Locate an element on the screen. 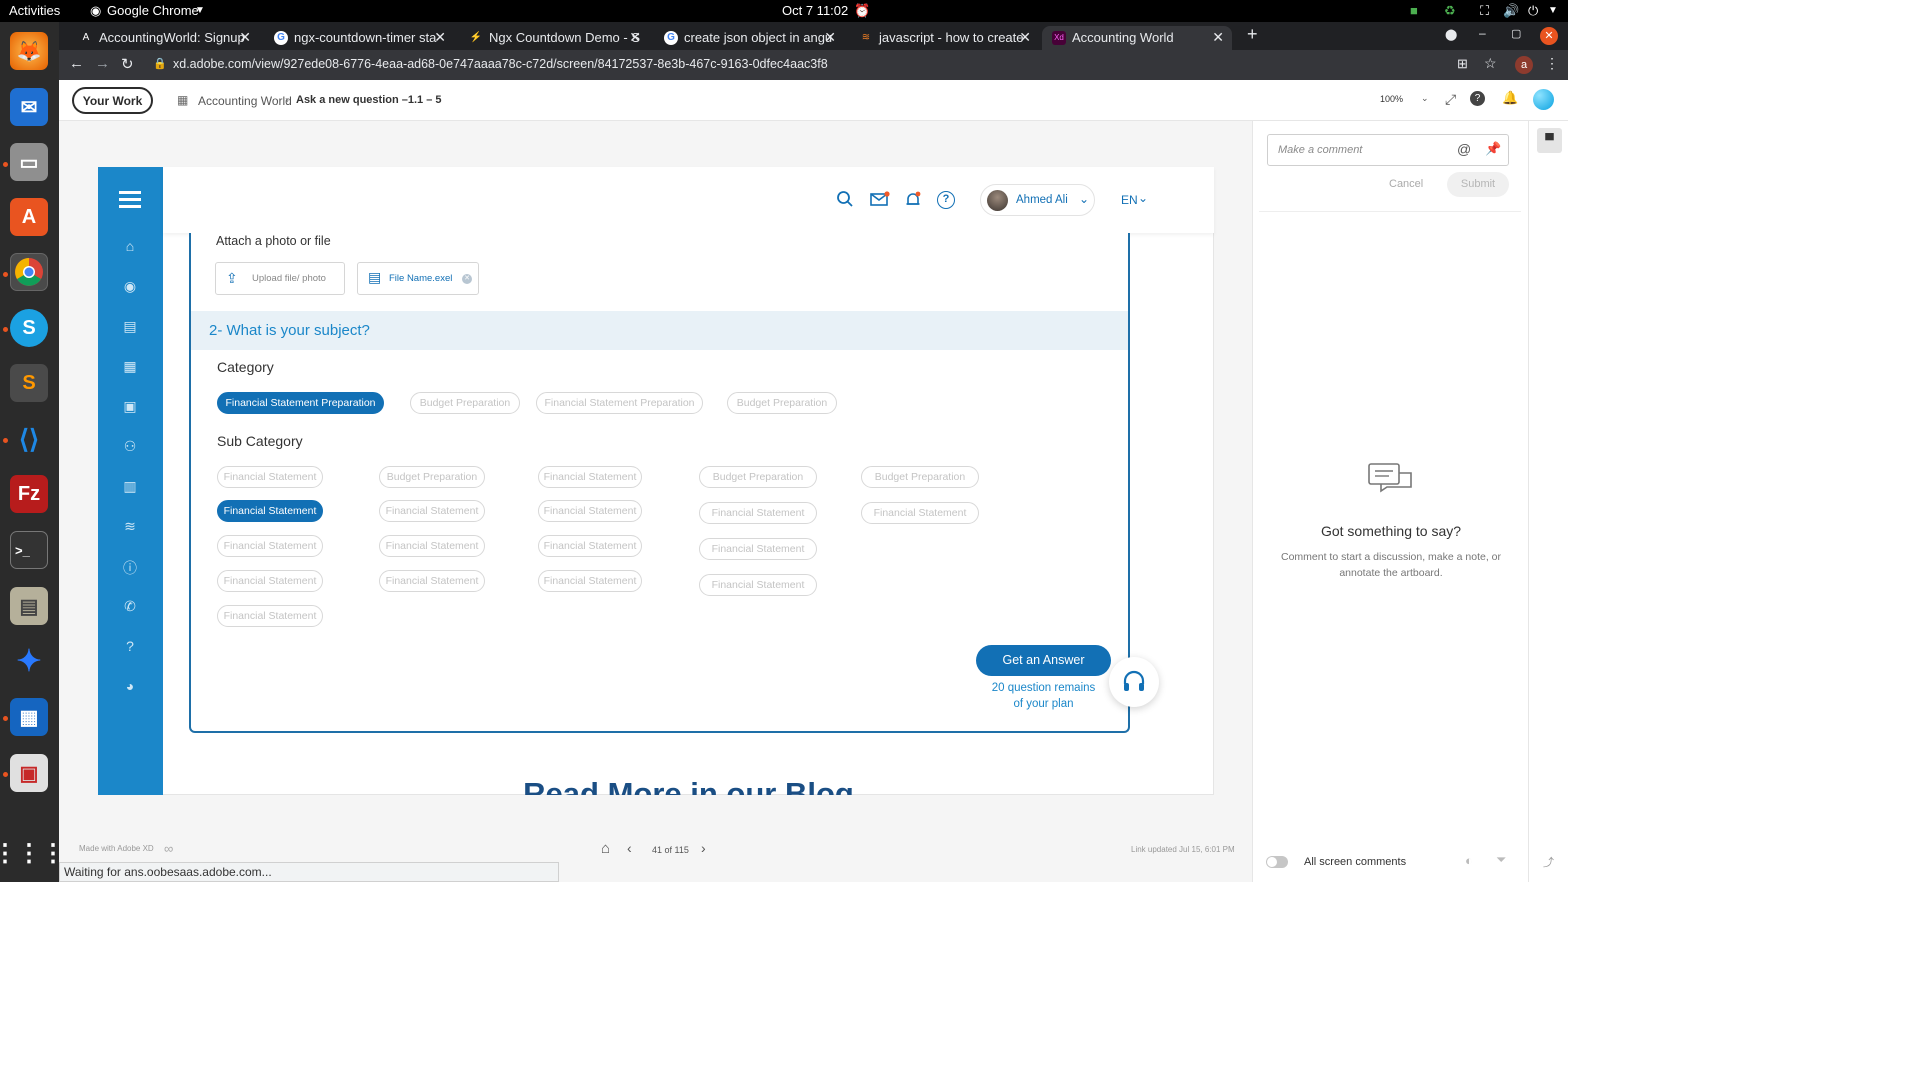  close-window-icon: ✕ is located at coordinates (1549, 36).